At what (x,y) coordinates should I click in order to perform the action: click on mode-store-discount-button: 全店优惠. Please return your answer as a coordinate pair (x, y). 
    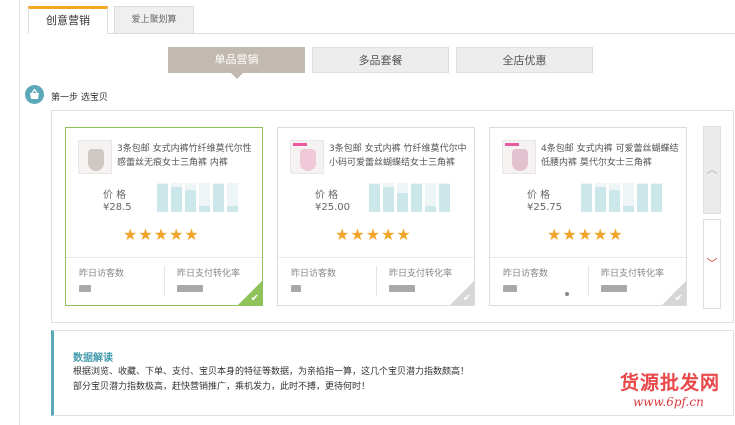
    Looking at the image, I should click on (524, 60).